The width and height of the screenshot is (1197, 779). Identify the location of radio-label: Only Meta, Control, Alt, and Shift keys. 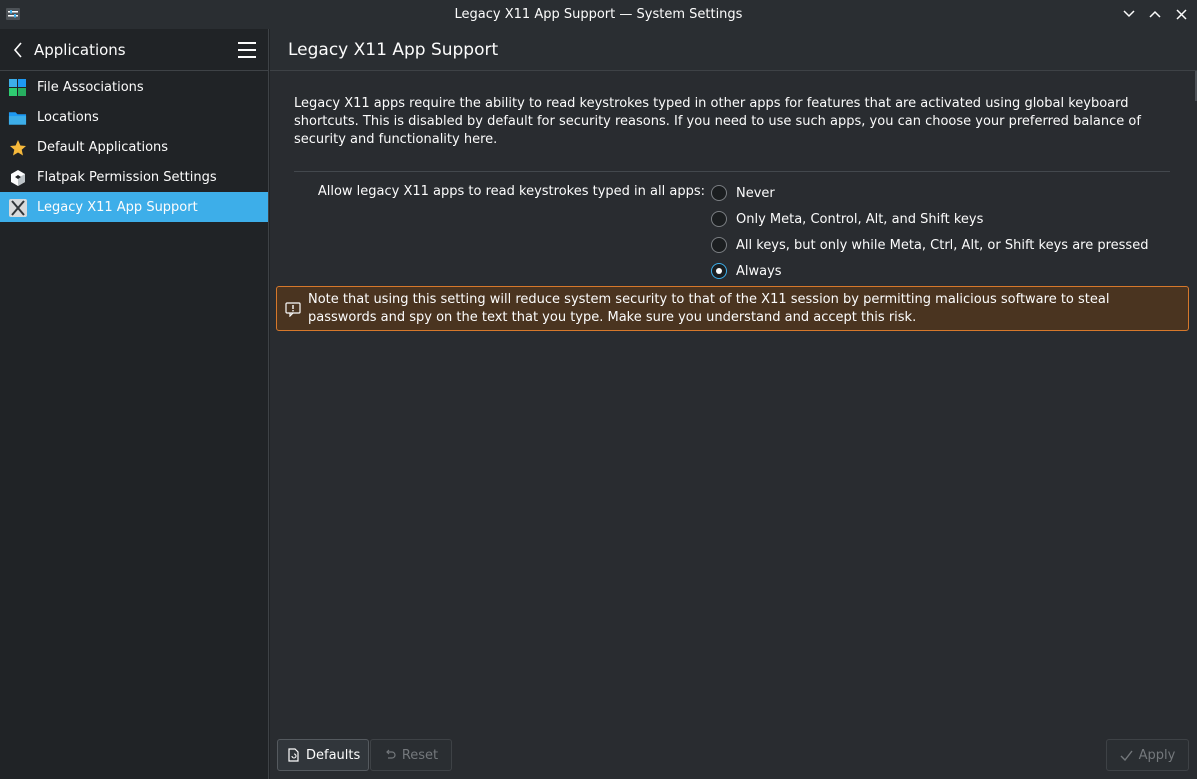
(860, 219).